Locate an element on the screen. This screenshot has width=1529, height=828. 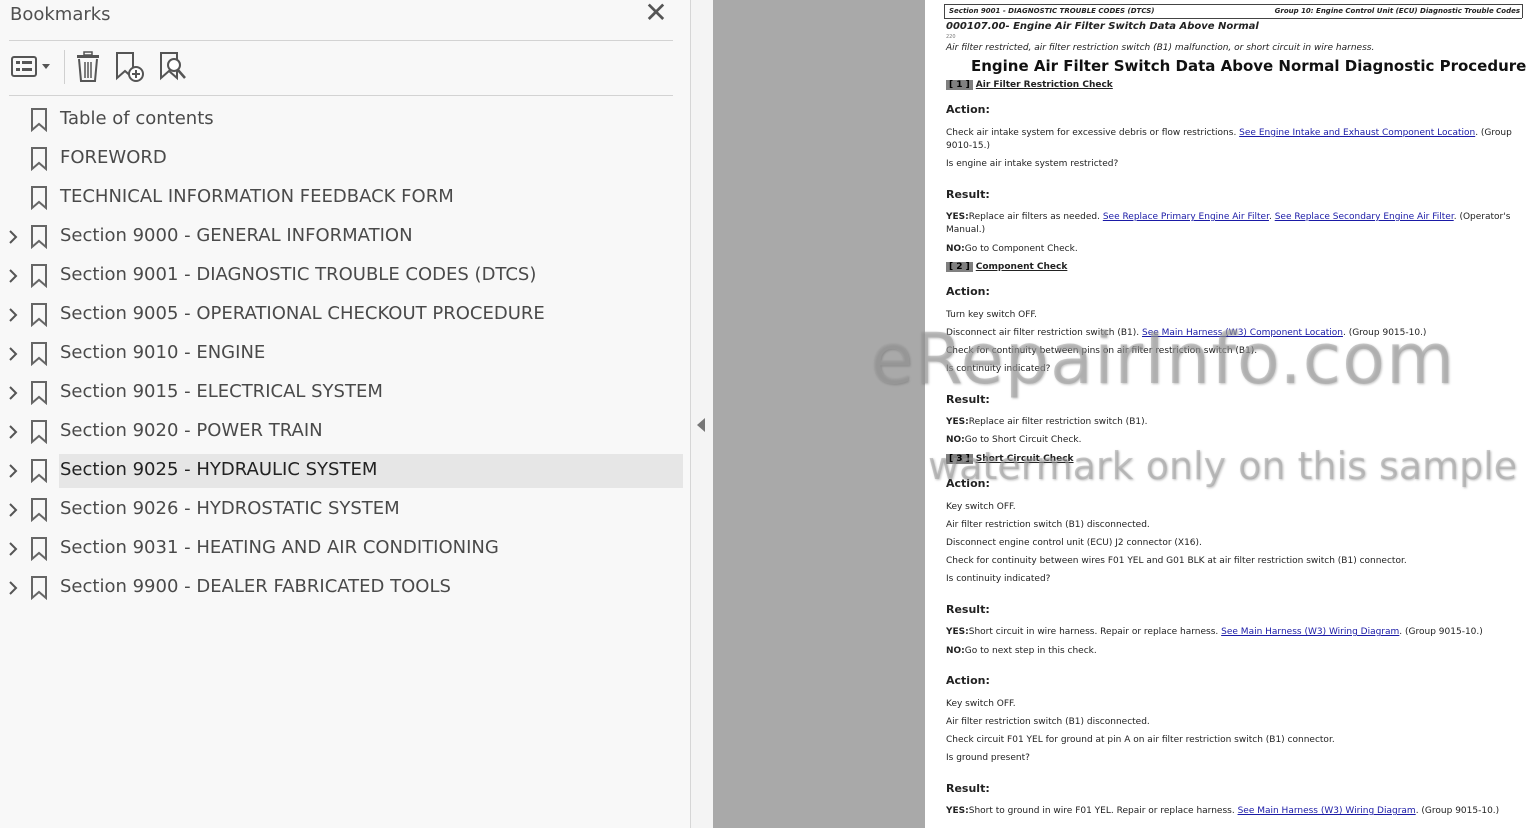
divider is located at coordinates (341, 95).